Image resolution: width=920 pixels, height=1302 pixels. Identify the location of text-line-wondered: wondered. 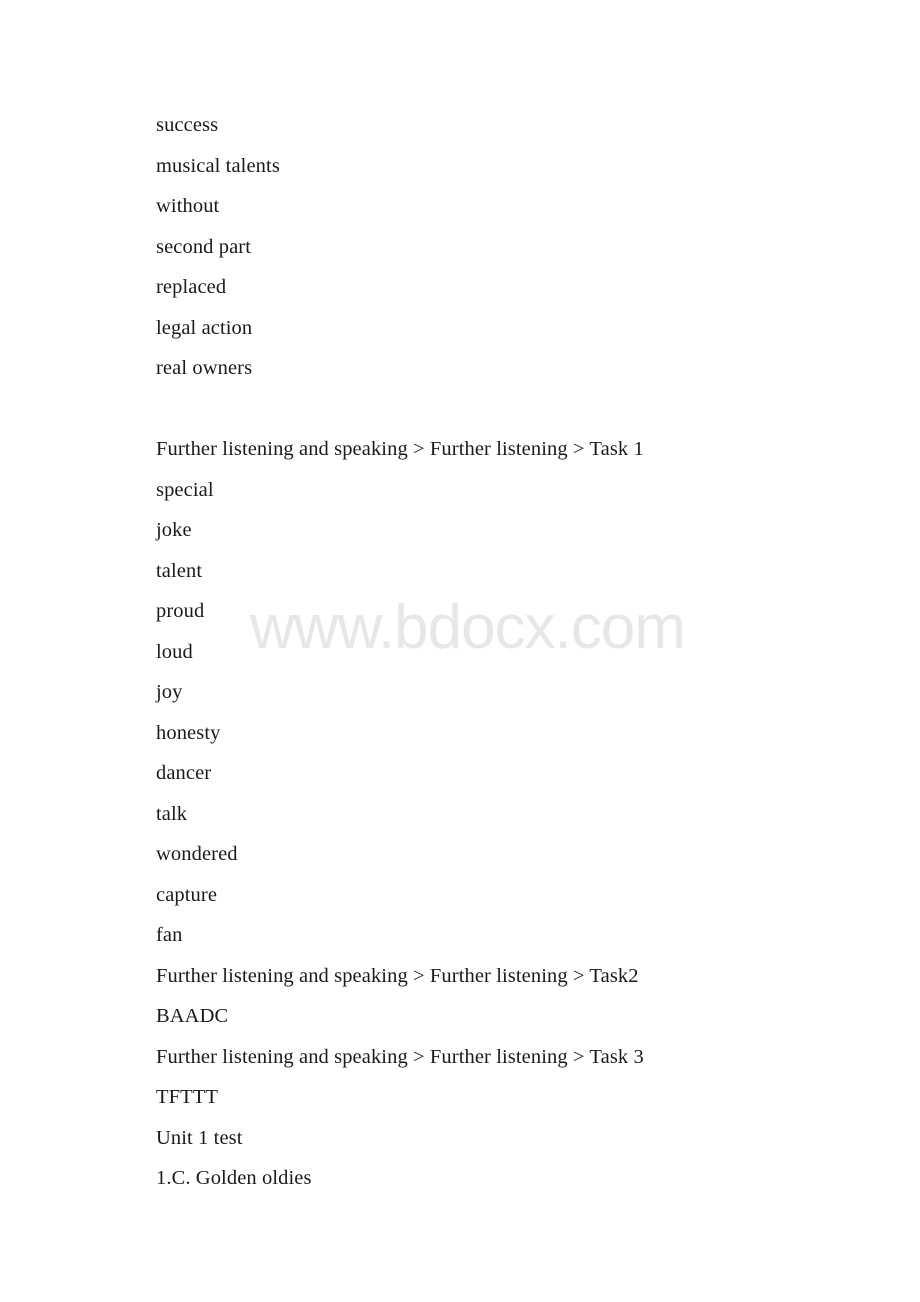
(197, 854).